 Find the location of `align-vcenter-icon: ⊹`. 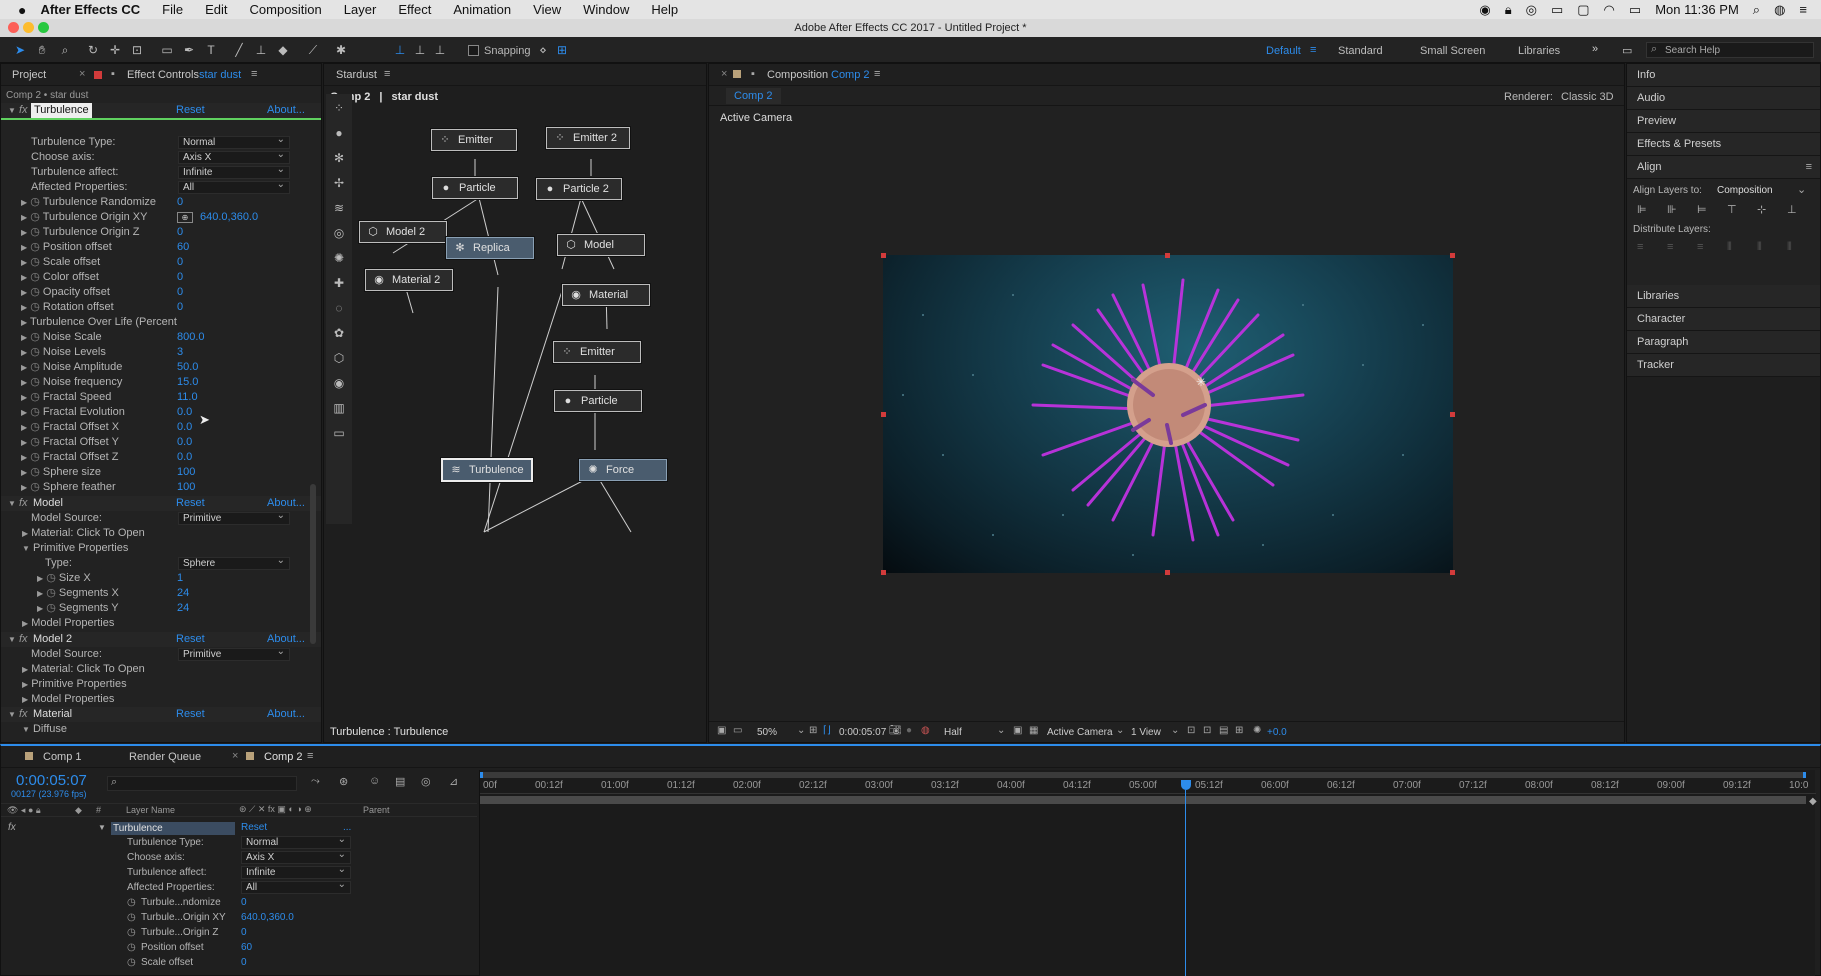

align-vcenter-icon: ⊹ is located at coordinates (1761, 209).